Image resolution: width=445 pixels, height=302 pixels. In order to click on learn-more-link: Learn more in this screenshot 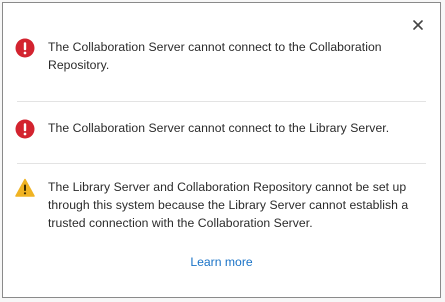, I will do `click(221, 262)`.